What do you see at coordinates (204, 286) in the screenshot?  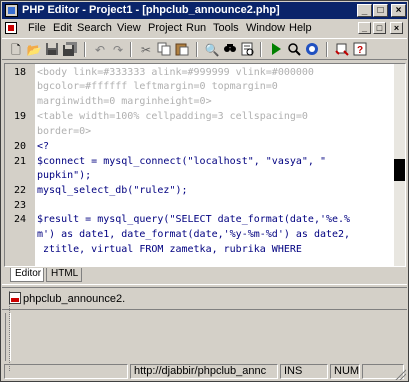 I see `panel-splitter` at bounding box center [204, 286].